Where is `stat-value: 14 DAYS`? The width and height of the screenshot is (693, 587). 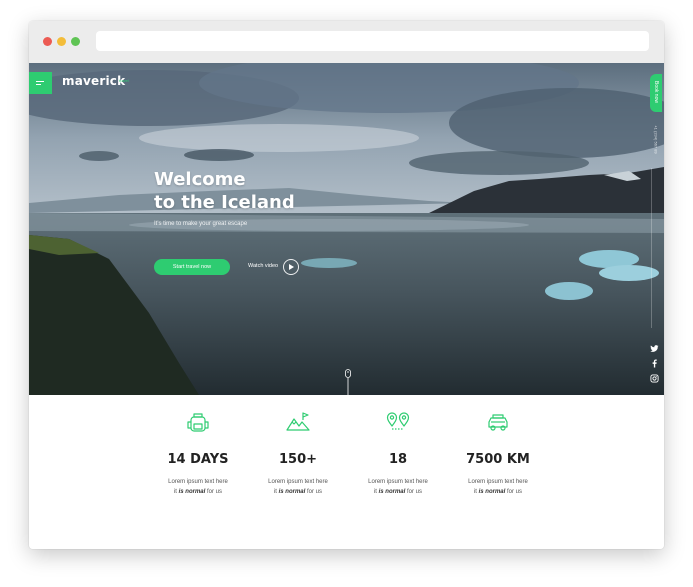 stat-value: 14 DAYS is located at coordinates (198, 459).